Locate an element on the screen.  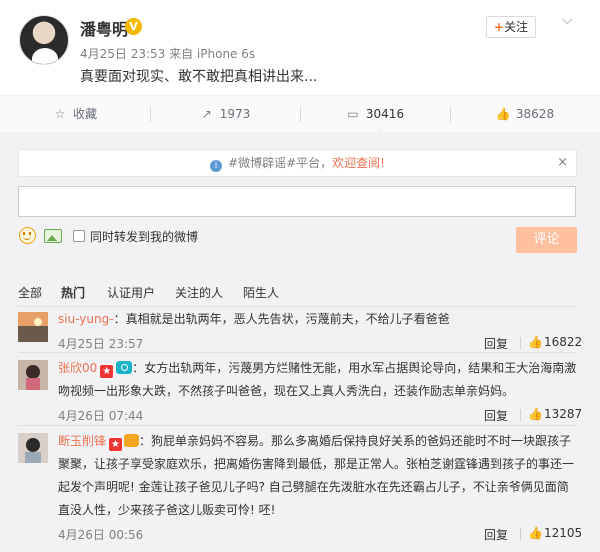
comment-body: 吻视频一出形象大跌，不然孩子叫爸爸，现在又上真人秀洗白，还装作励志单亲妈妈。 is located at coordinates (286, 391).